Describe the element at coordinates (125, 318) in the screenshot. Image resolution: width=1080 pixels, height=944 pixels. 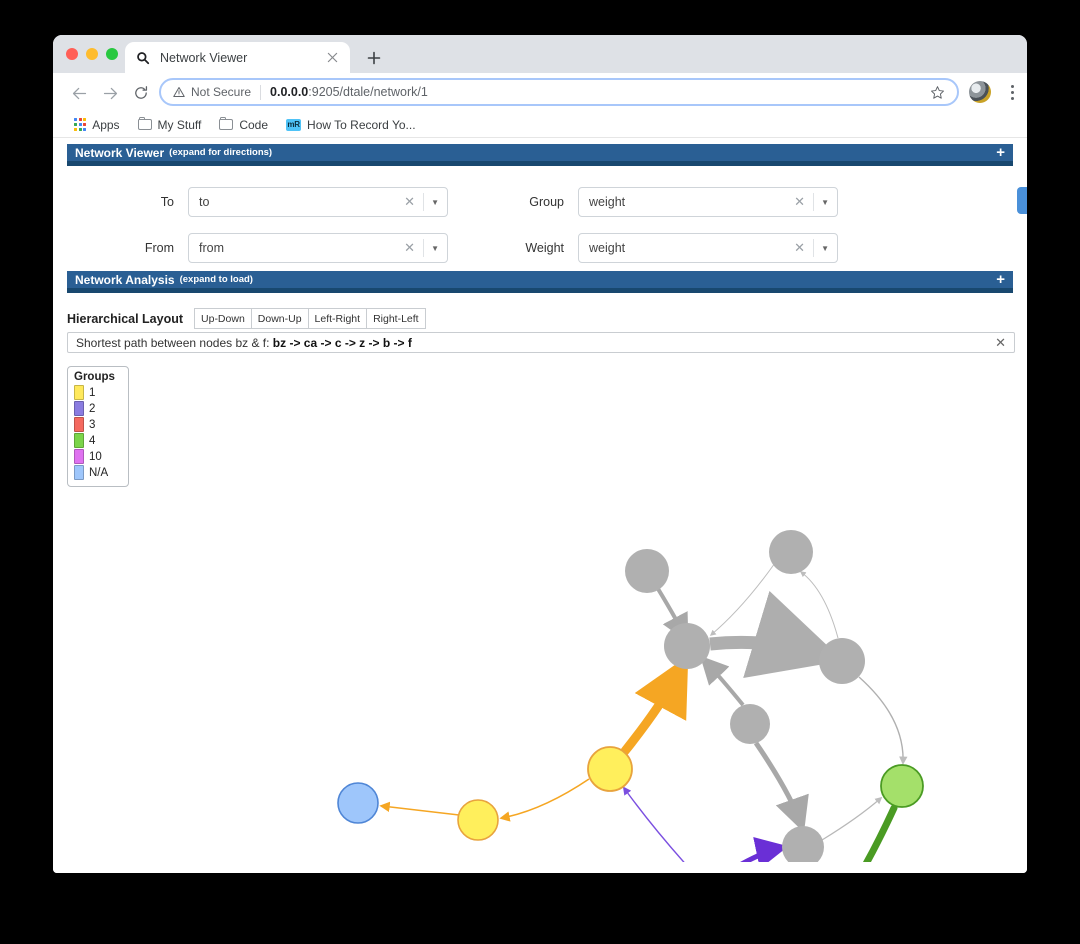
I see `hierarchical-layout-label: Hierarchical Layout` at that location.